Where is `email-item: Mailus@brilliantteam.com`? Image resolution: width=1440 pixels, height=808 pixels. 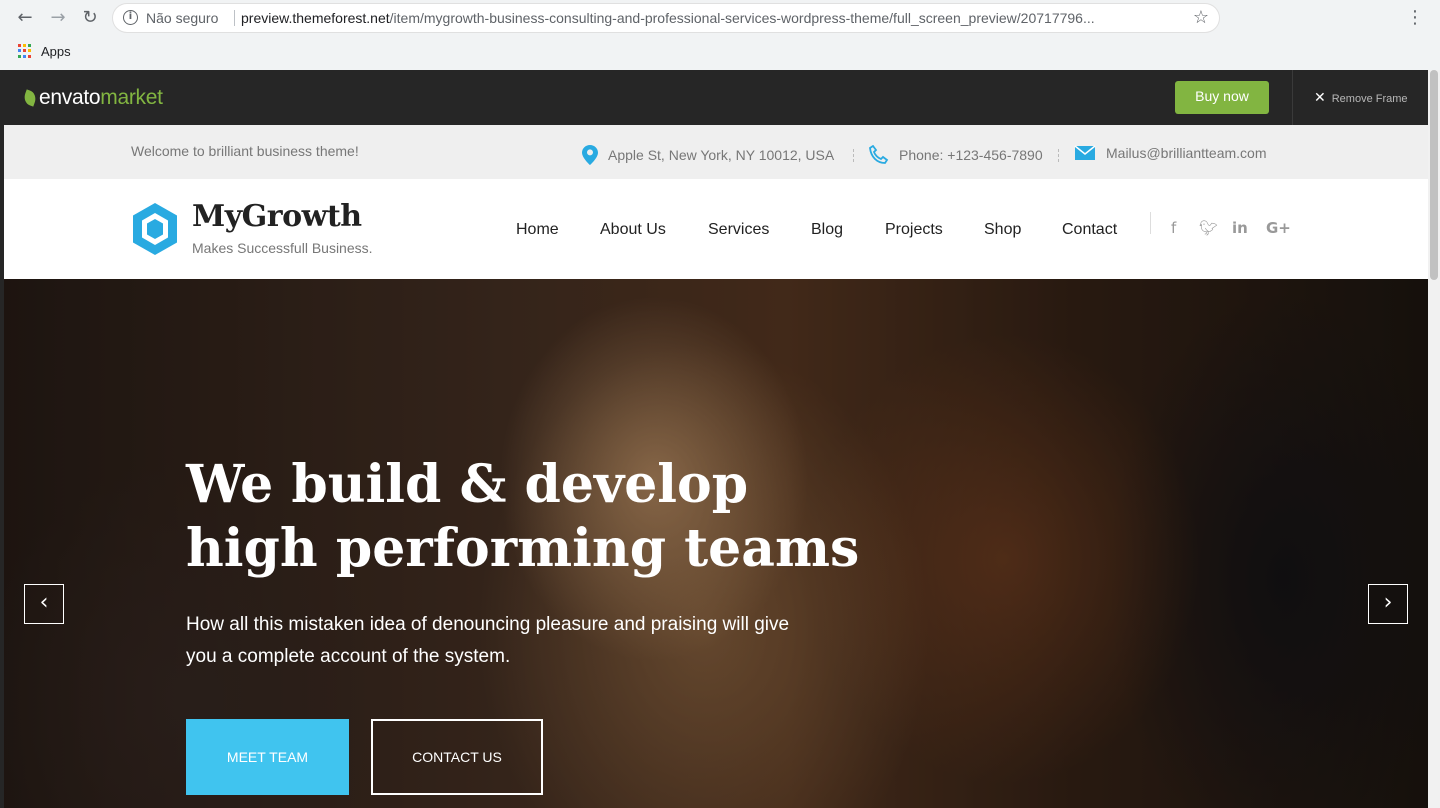 email-item: Mailus@brilliantteam.com is located at coordinates (1170, 153).